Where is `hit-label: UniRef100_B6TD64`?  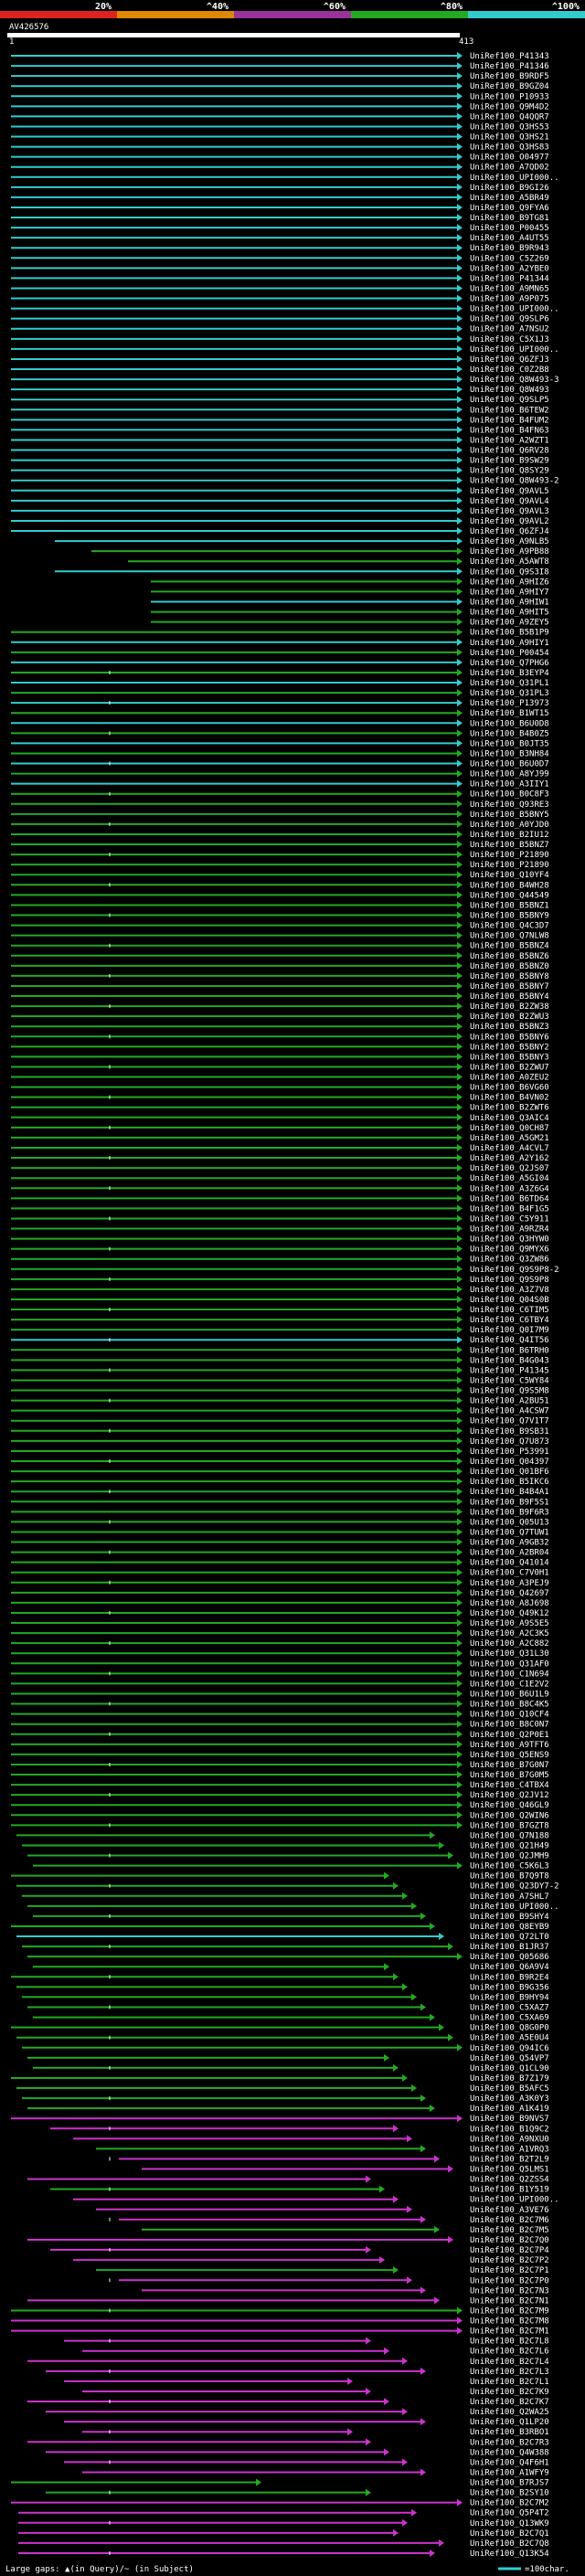
hit-label: UniRef100_B6TD64 is located at coordinates (510, 1198).